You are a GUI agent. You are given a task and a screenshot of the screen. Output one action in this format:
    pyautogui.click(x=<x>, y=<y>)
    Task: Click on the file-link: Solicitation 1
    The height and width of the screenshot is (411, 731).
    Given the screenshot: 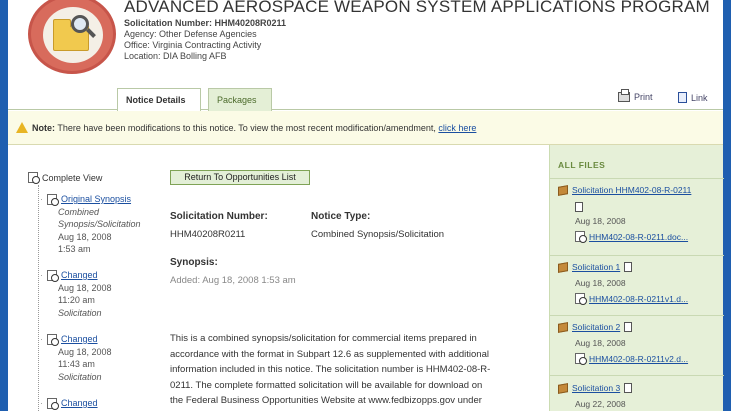 What is the action you would take?
    pyautogui.click(x=596, y=267)
    